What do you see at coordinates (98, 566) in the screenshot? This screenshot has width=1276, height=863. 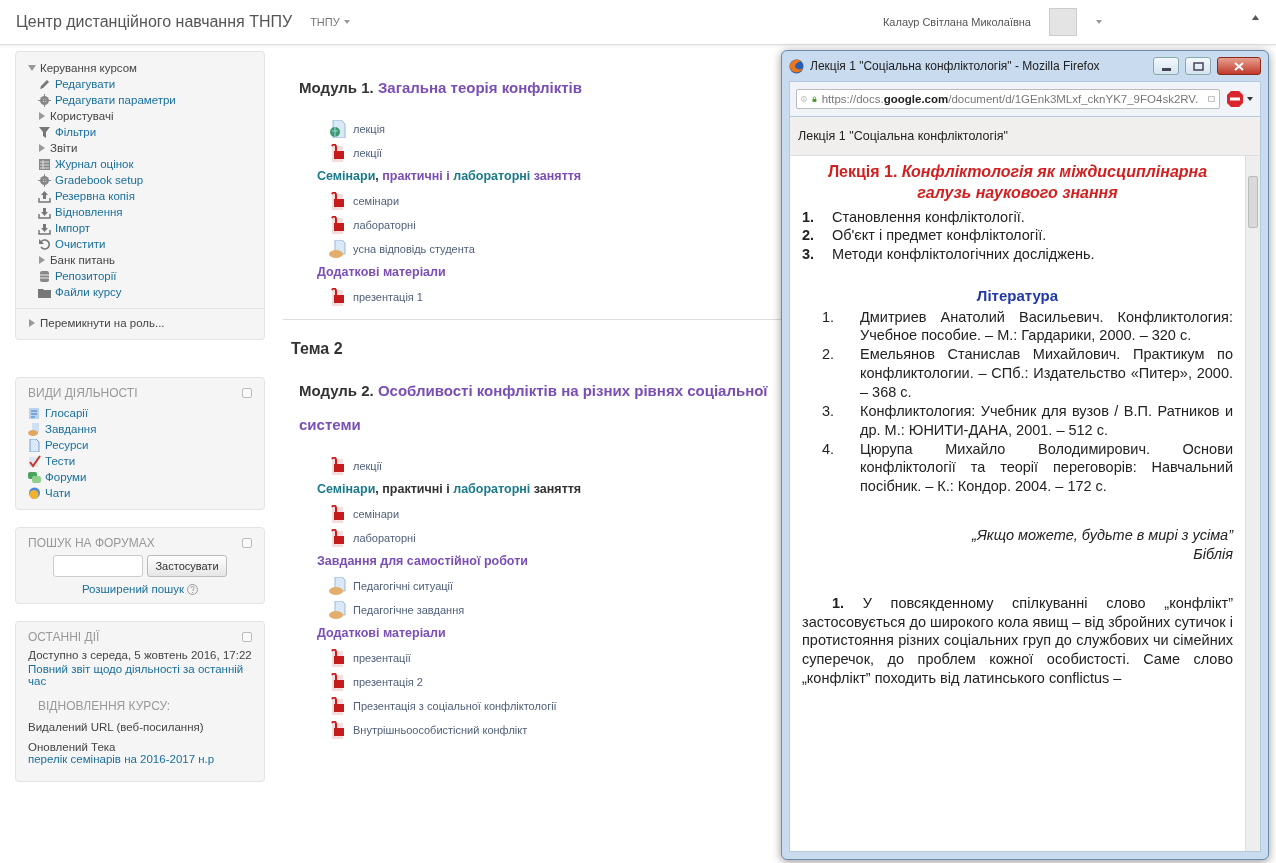 I see `search-field` at bounding box center [98, 566].